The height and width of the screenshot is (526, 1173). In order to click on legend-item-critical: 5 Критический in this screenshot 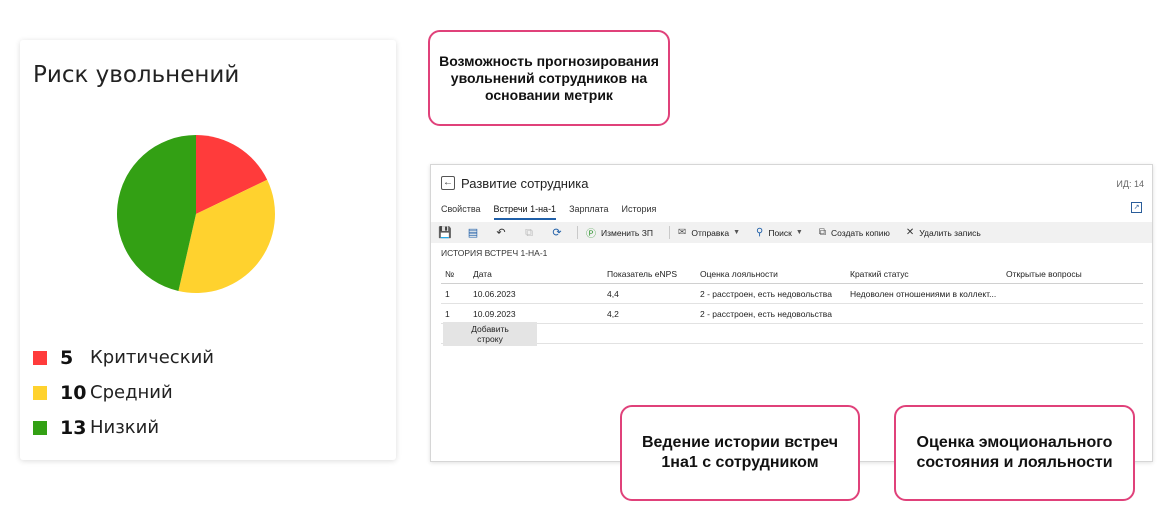, I will do `click(123, 357)`.